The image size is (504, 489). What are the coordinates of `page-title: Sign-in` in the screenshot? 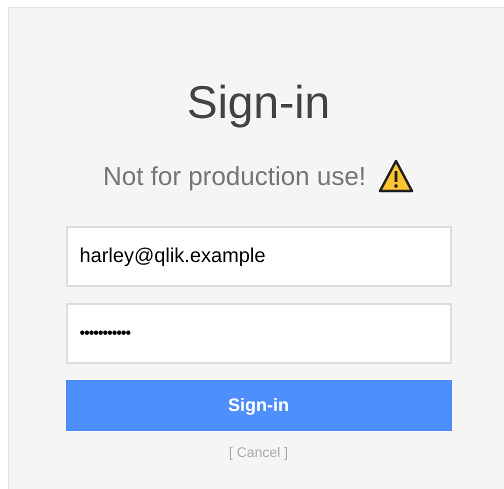 It's located at (258, 102).